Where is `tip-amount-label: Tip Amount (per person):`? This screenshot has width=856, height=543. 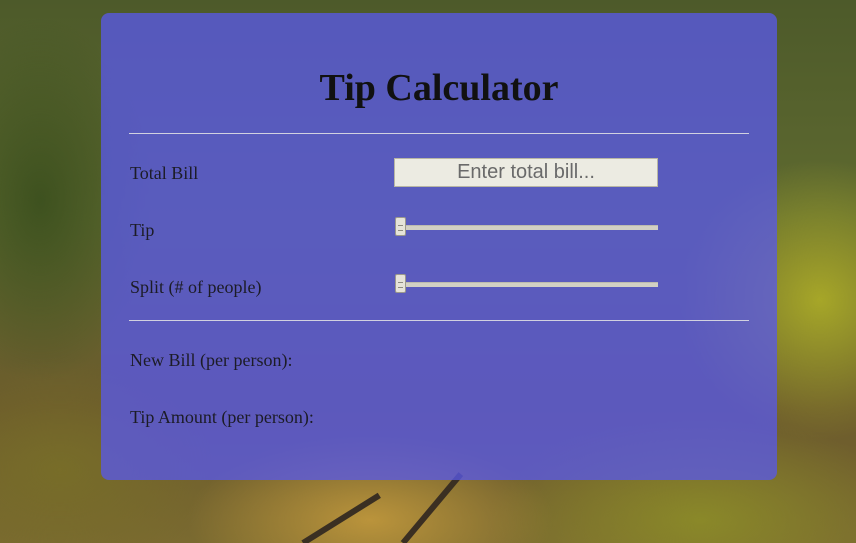
tip-amount-label: Tip Amount (per person): is located at coordinates (222, 417).